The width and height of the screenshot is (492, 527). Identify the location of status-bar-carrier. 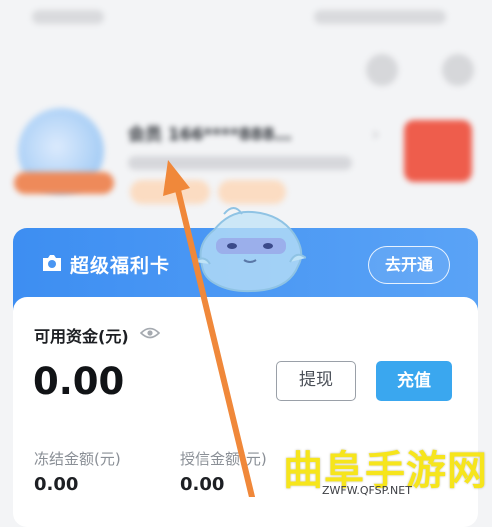
(68, 17).